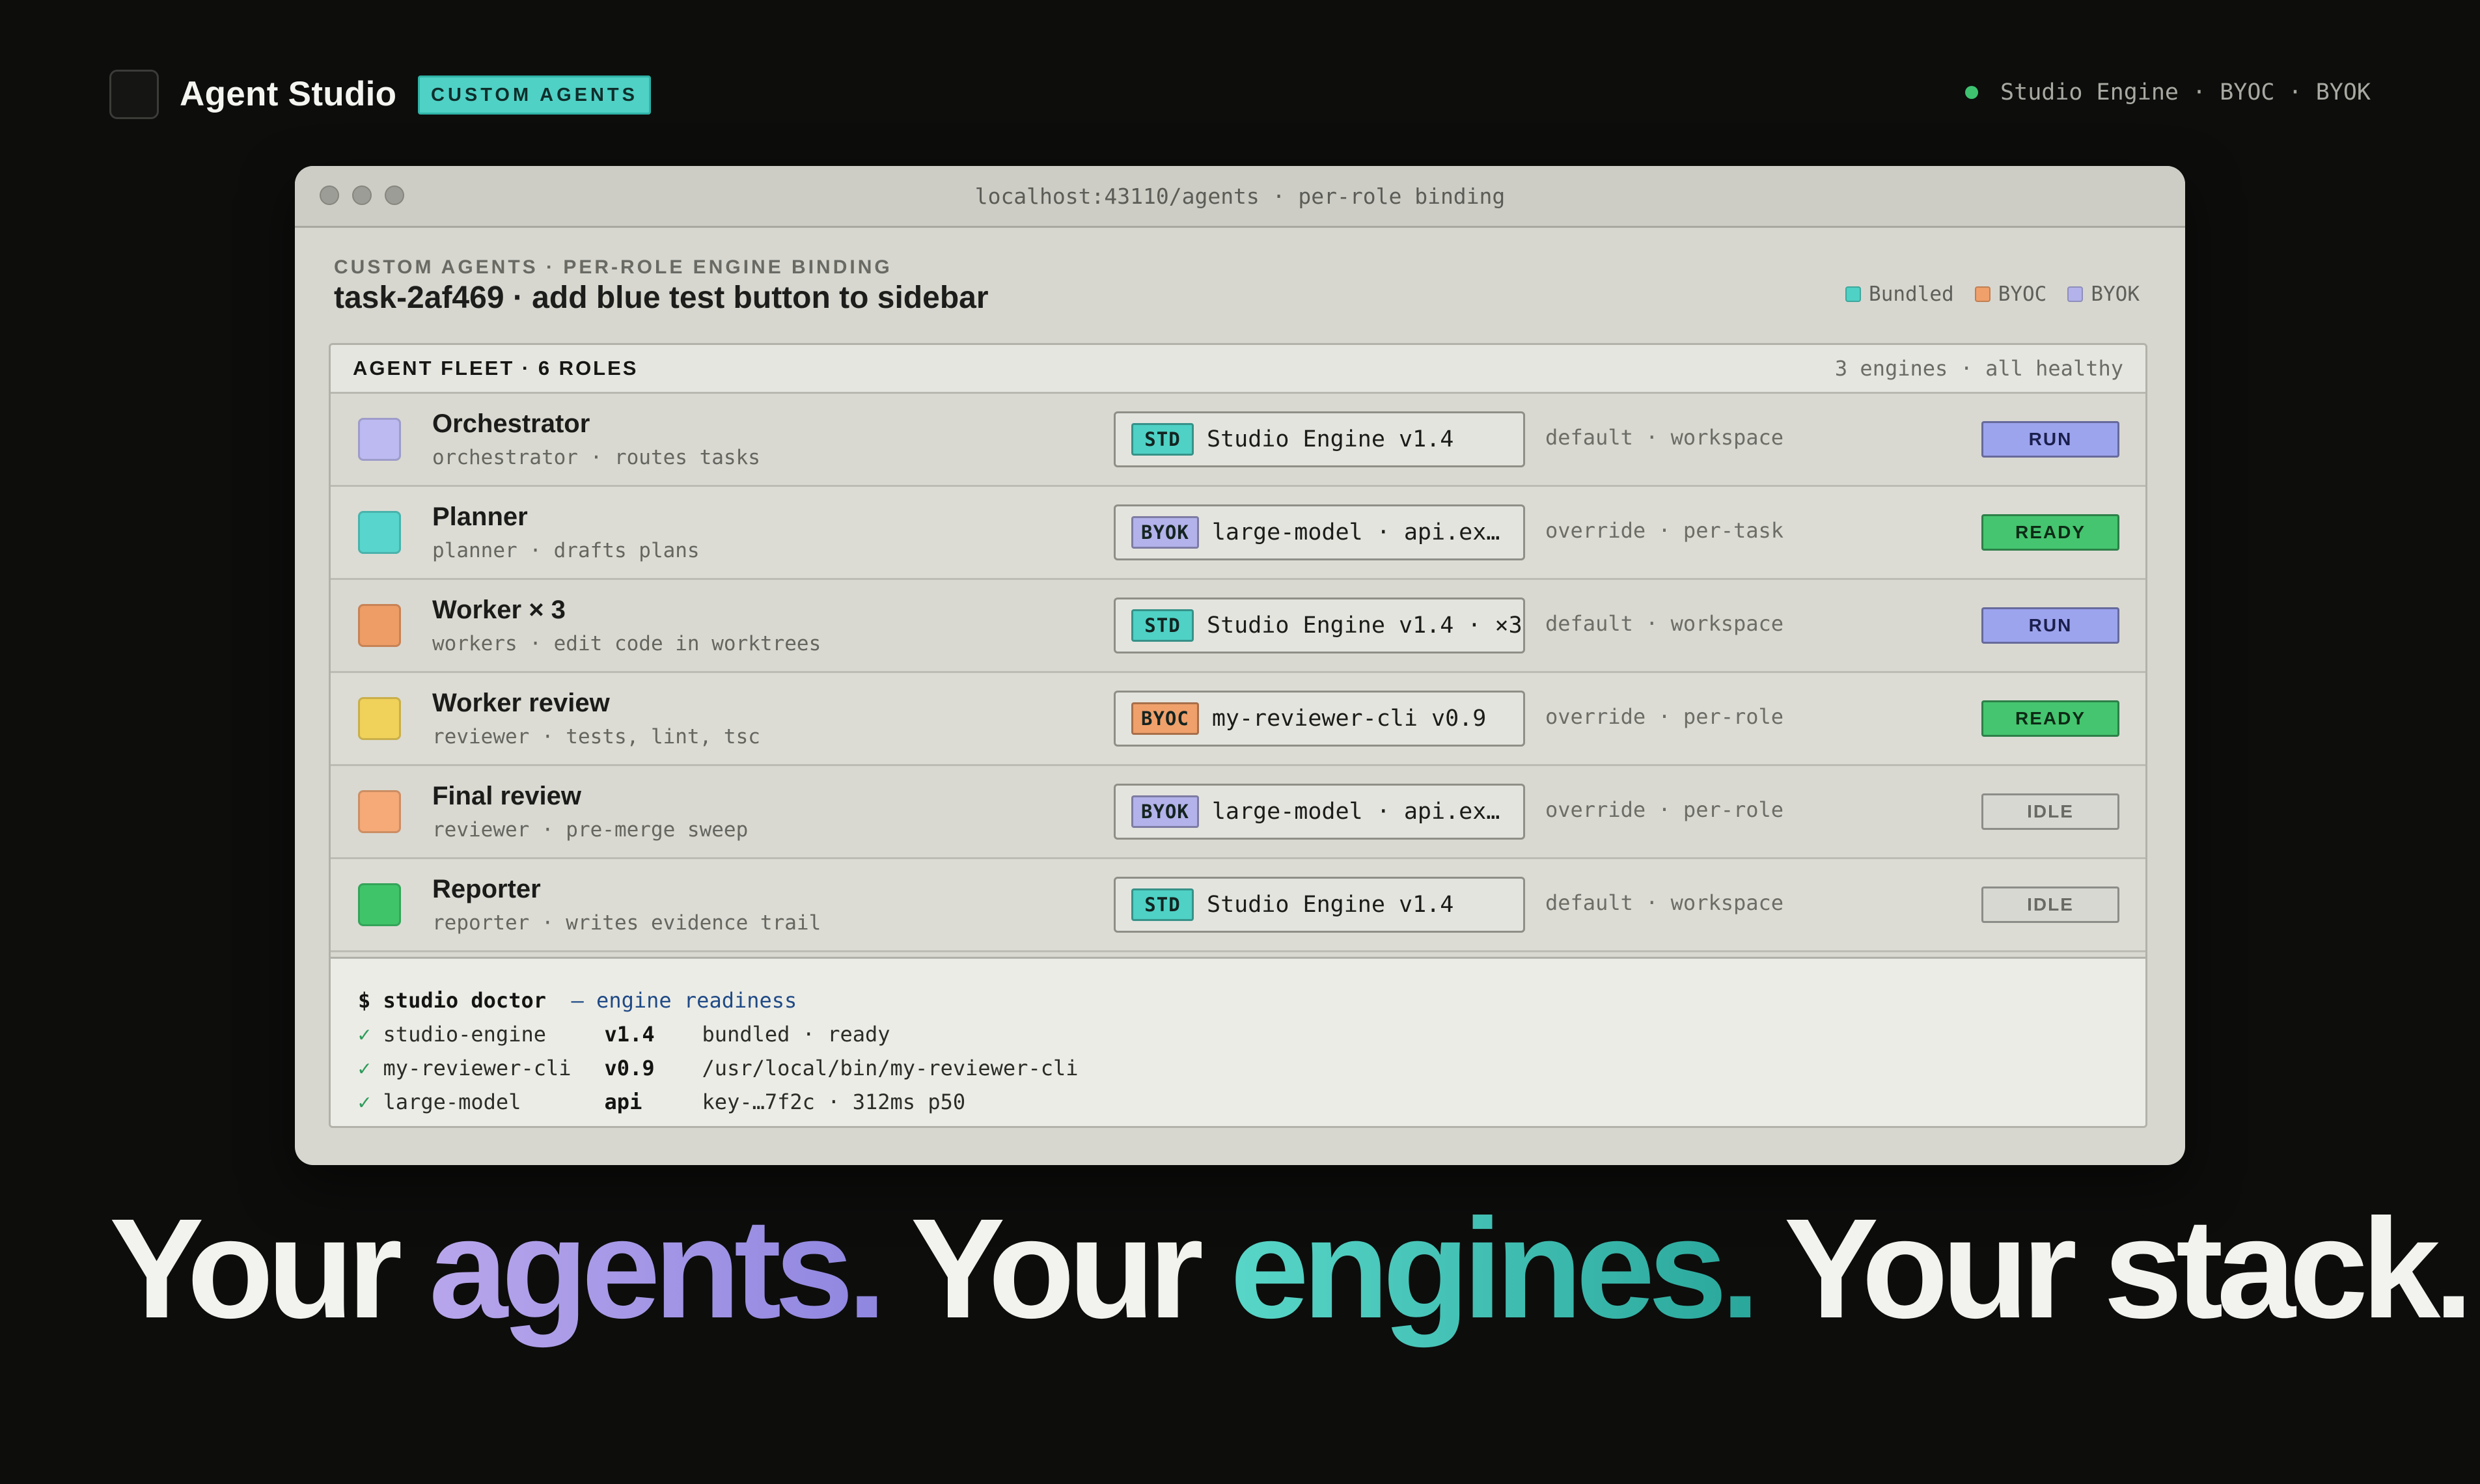 The image size is (2480, 1484). Describe the element at coordinates (2113, 1269) in the screenshot. I see `hero-part: Your stack.` at that location.